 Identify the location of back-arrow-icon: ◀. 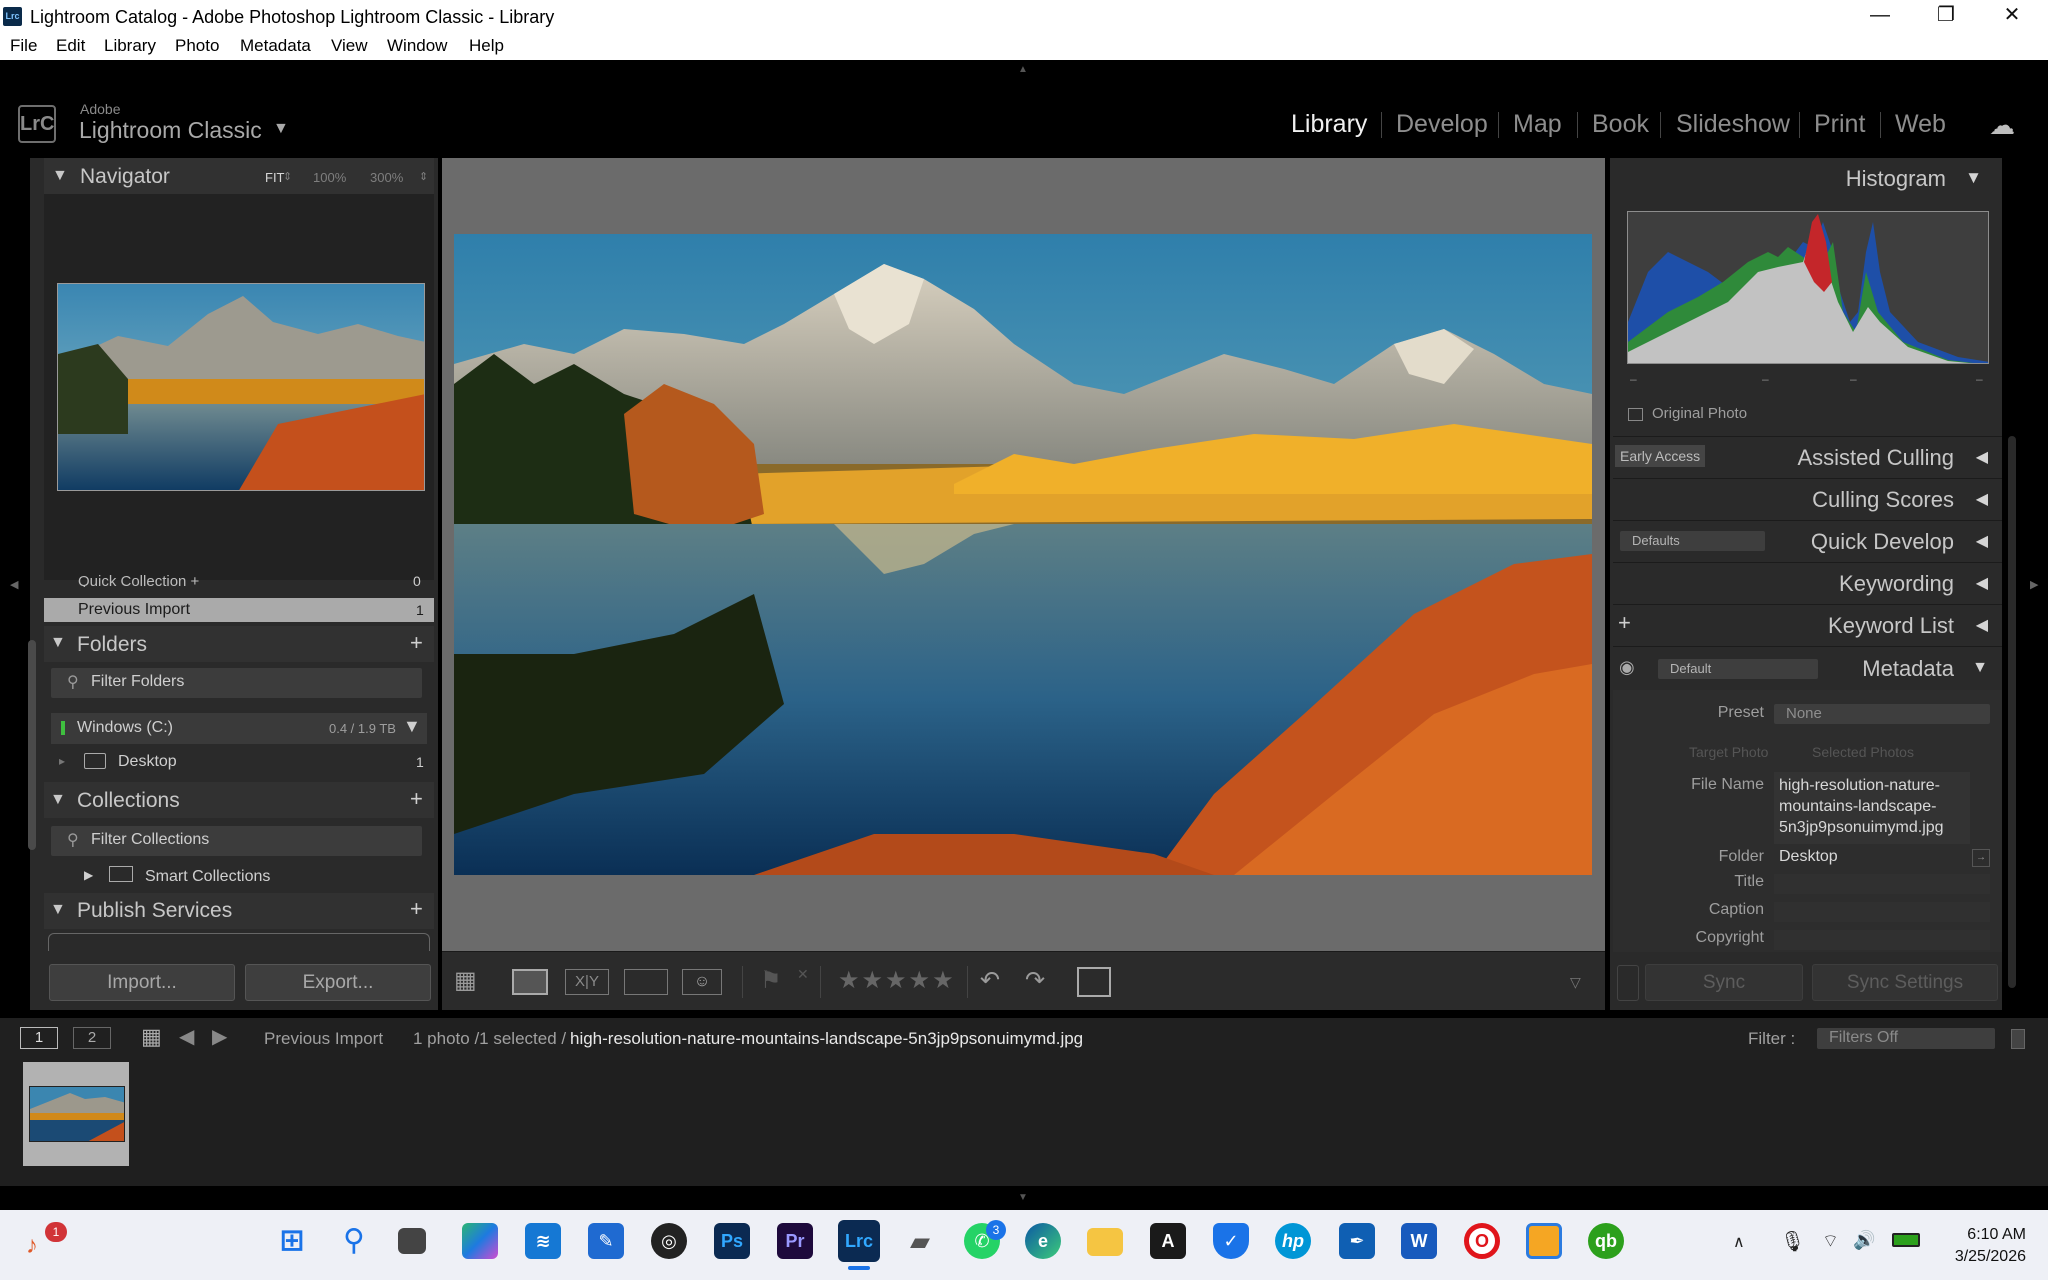
(186, 1036).